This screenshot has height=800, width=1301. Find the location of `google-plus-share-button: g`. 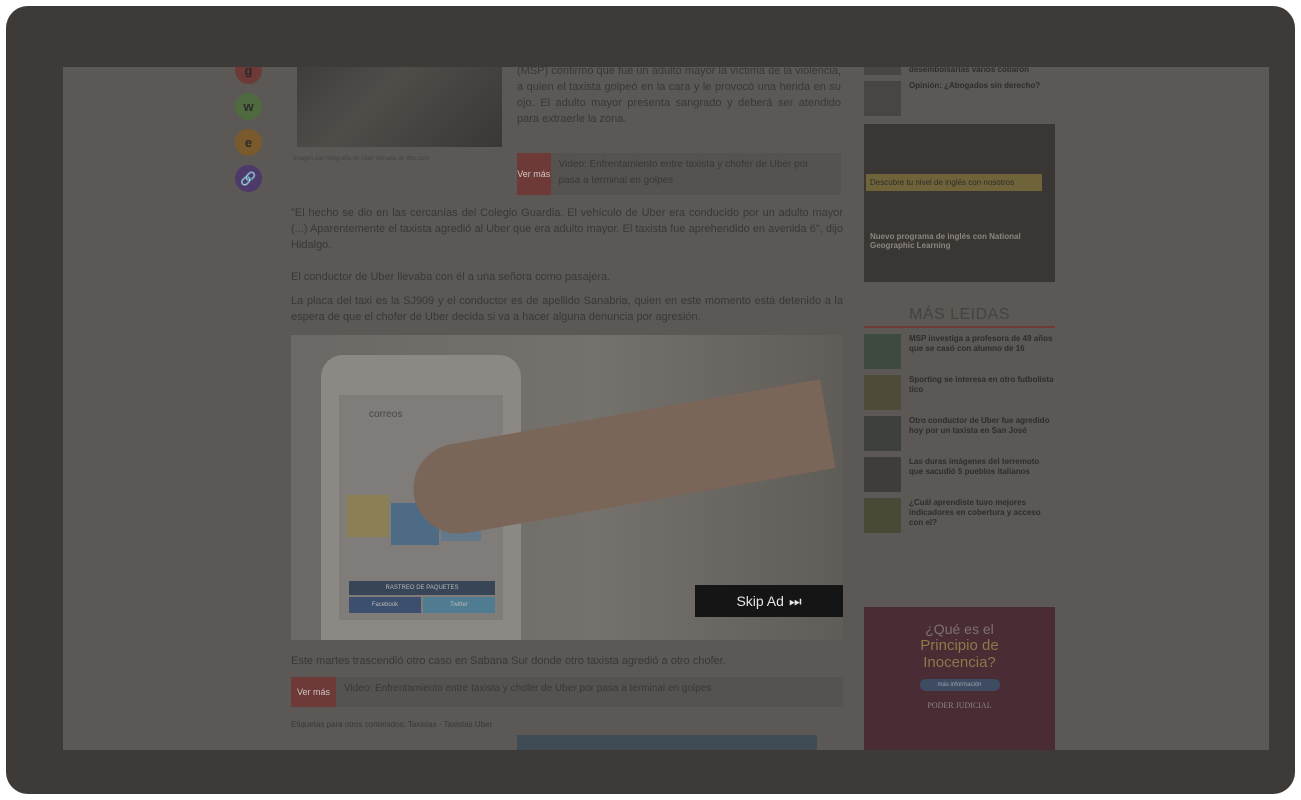

google-plus-share-button: g is located at coordinates (248, 75).